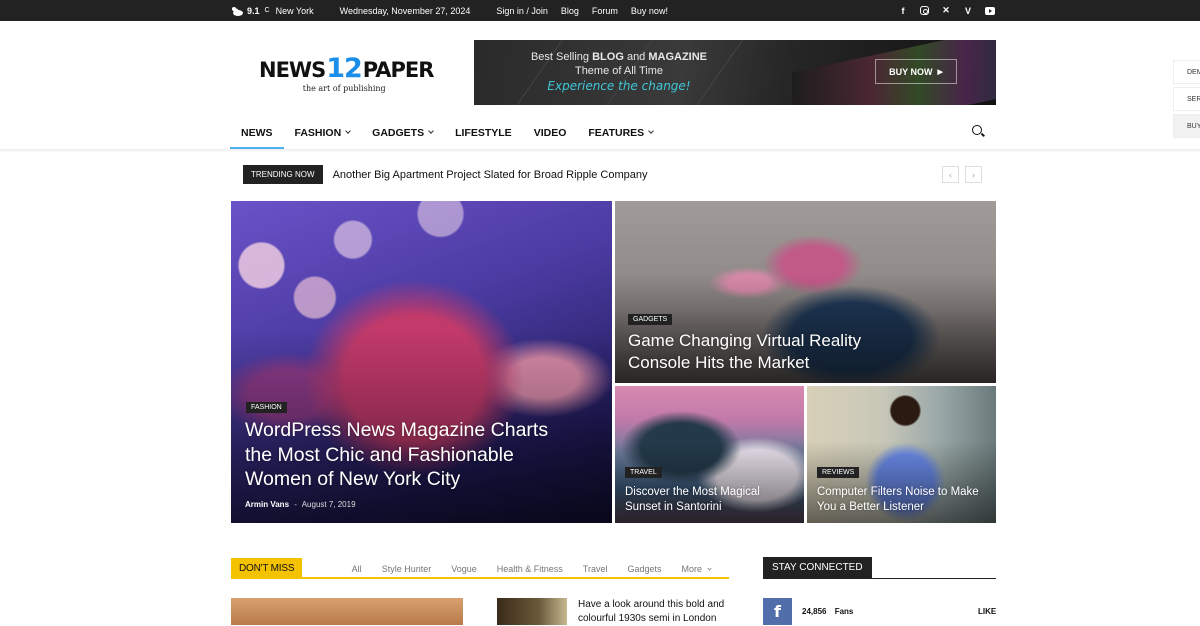 This screenshot has height=626, width=1200. Describe the element at coordinates (924, 10) in the screenshot. I see `instagram-icon` at that location.